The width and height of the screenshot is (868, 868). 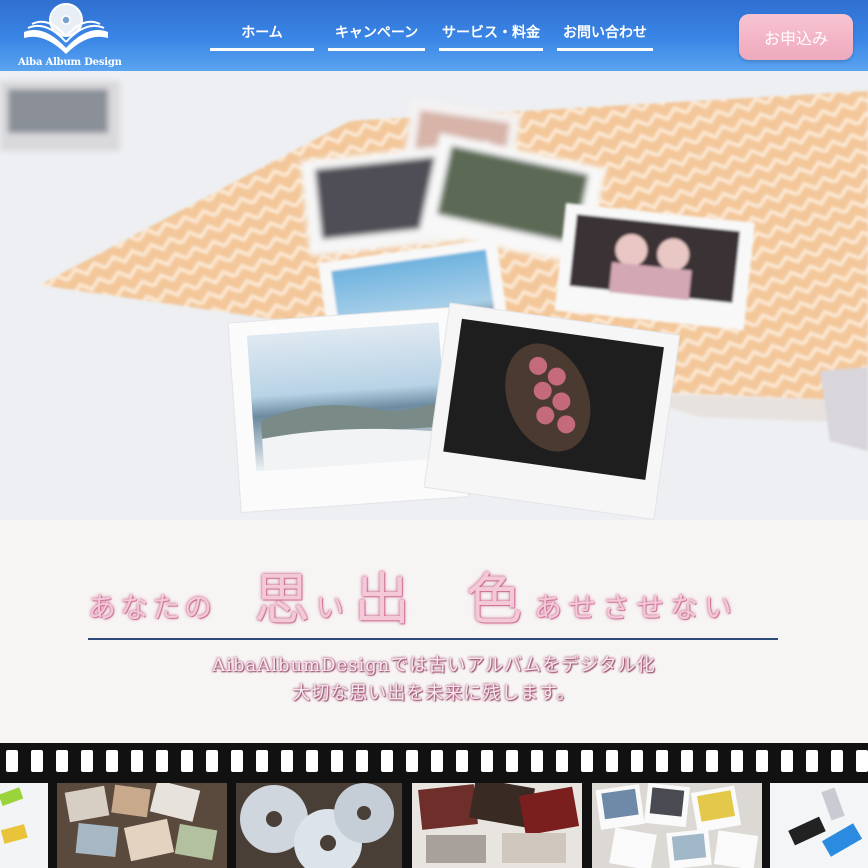 I want to click on headline: あなたの 思 い 出 色 あせさせない, so click(x=433, y=599).